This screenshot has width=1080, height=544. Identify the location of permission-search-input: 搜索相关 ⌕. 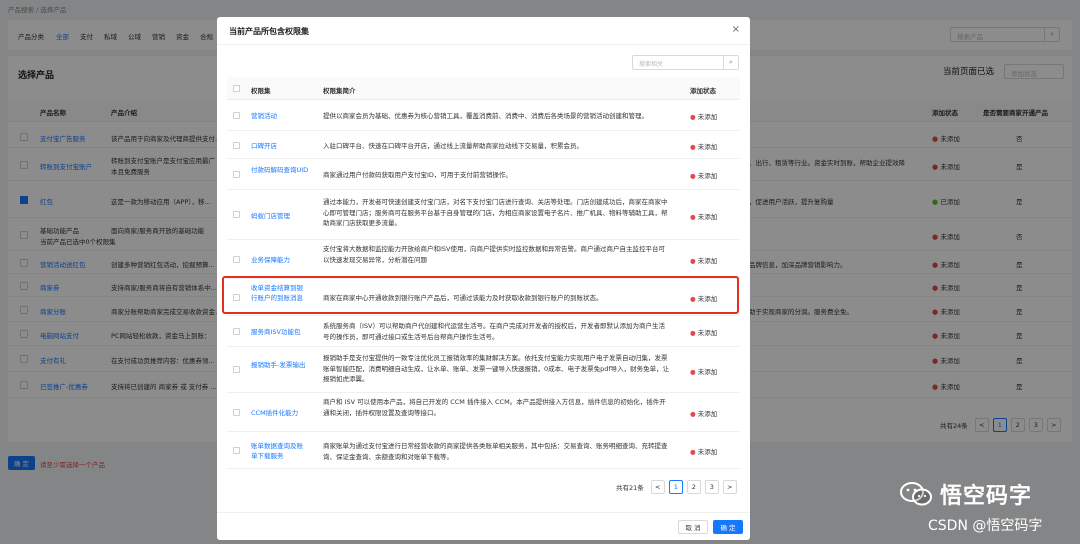
(685, 62).